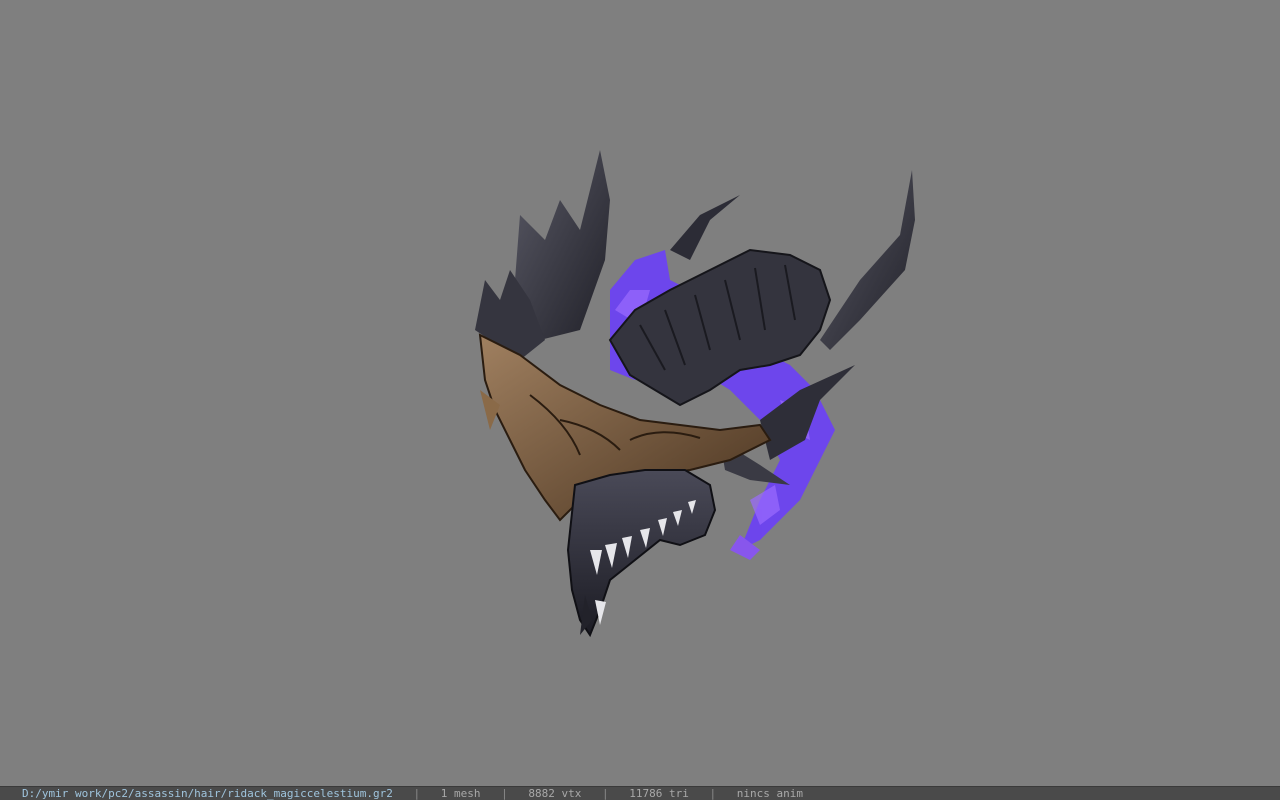 The width and height of the screenshot is (1280, 800). I want to click on vertex-count: 8882 vtx, so click(555, 793).